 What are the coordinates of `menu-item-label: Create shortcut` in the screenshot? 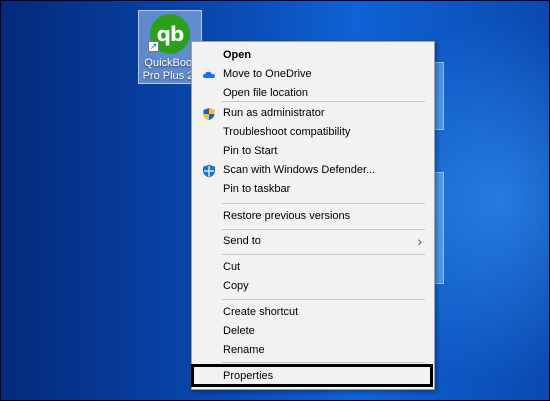 It's located at (261, 312).